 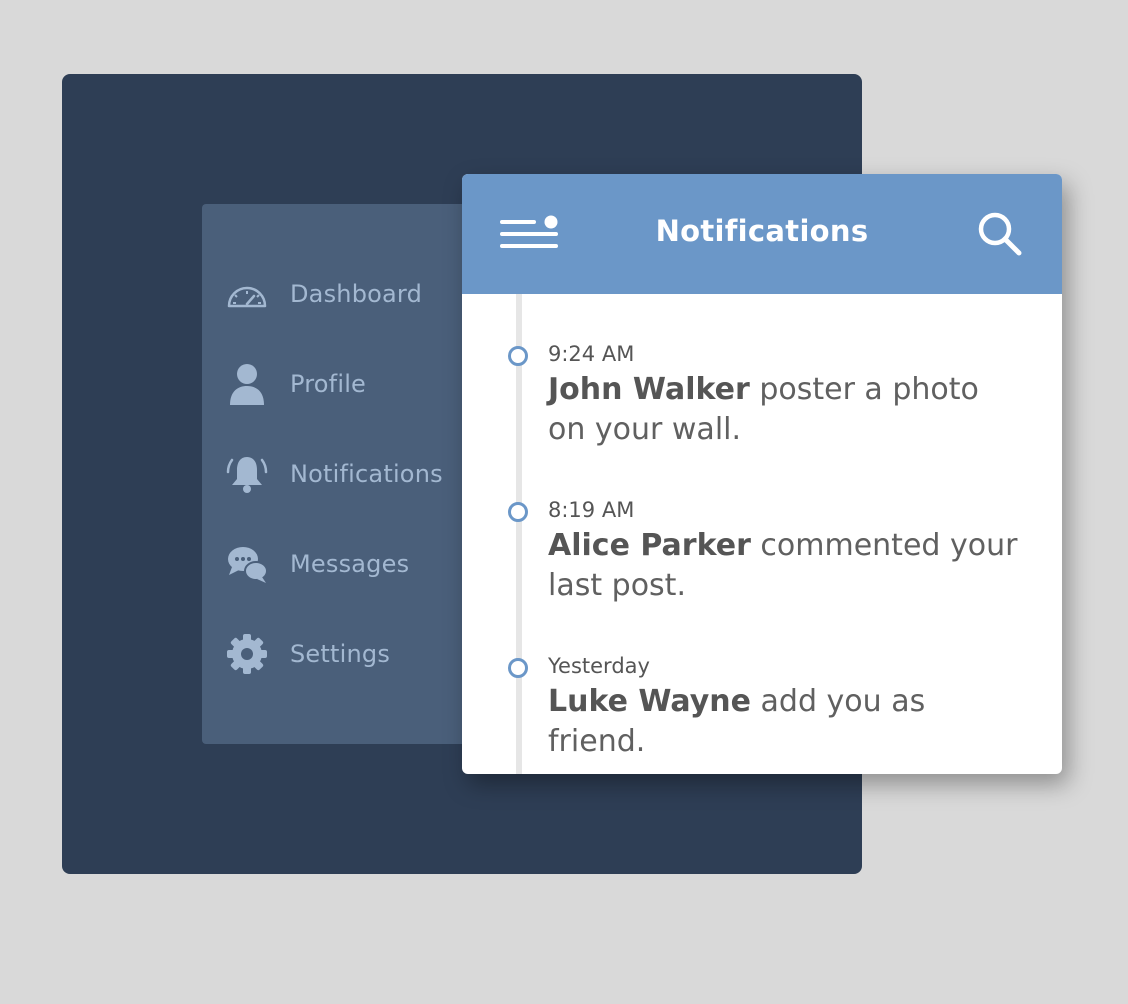 I want to click on sidebar-item-messages: Messages, so click(x=356, y=564).